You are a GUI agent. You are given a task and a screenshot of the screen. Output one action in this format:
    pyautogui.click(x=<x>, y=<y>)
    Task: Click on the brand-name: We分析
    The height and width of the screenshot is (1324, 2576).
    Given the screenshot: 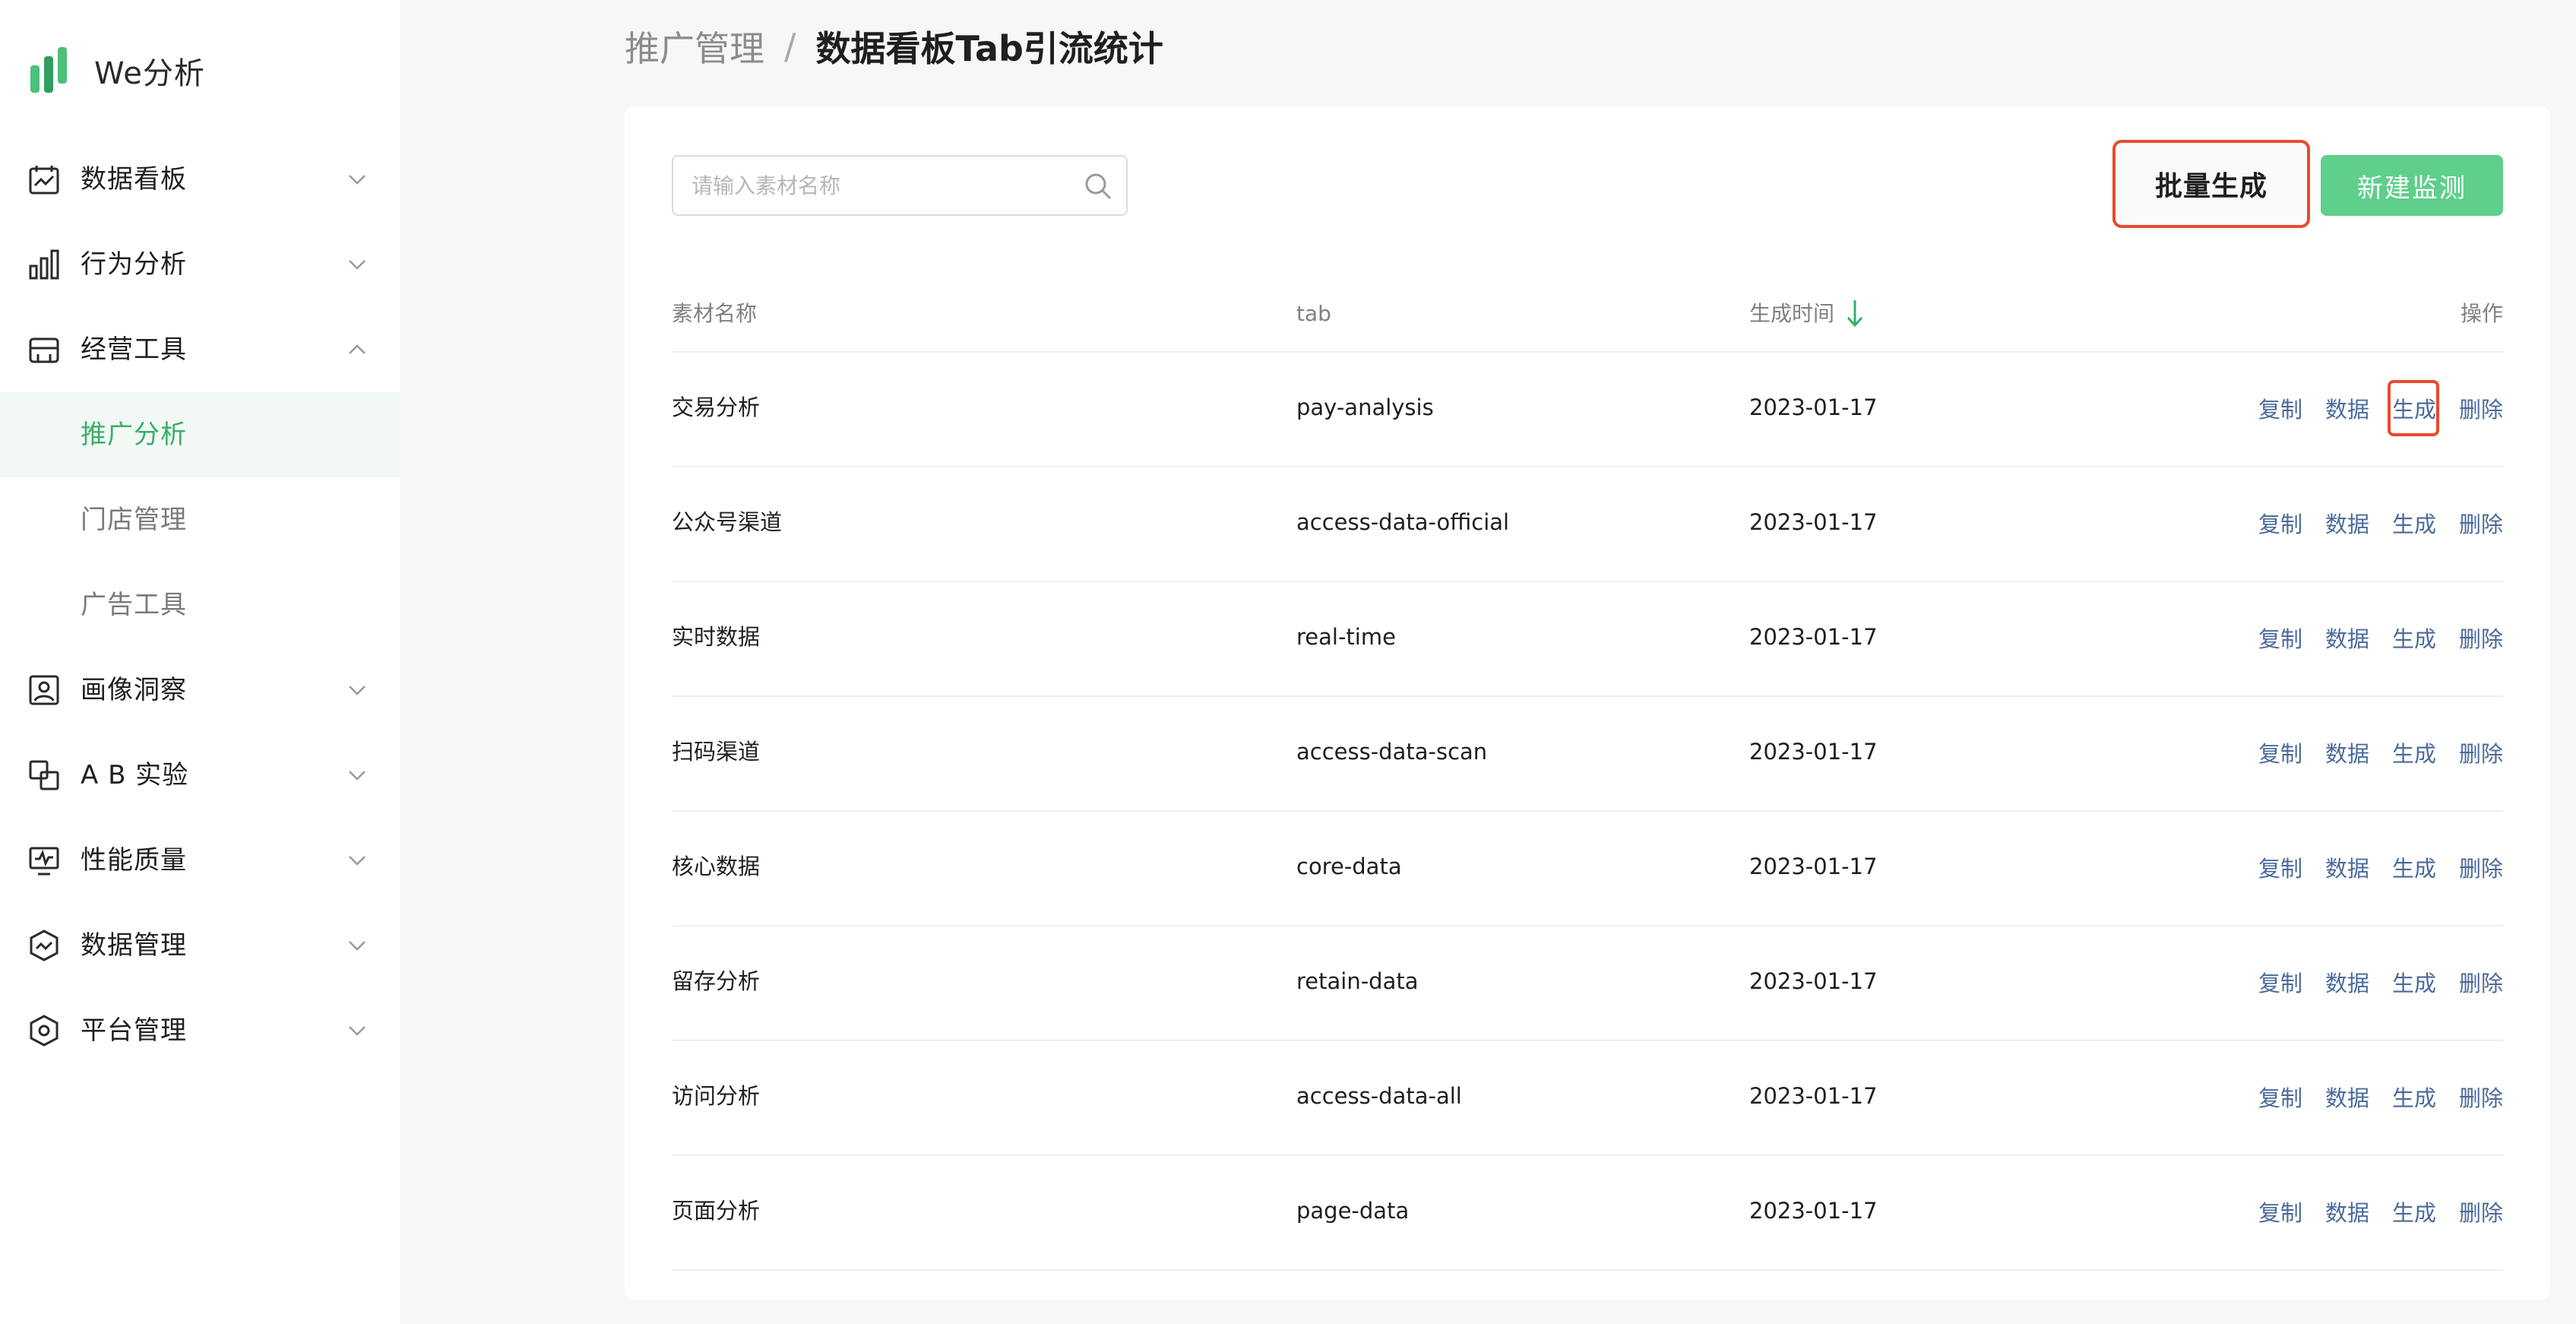 What is the action you would take?
    pyautogui.click(x=149, y=74)
    